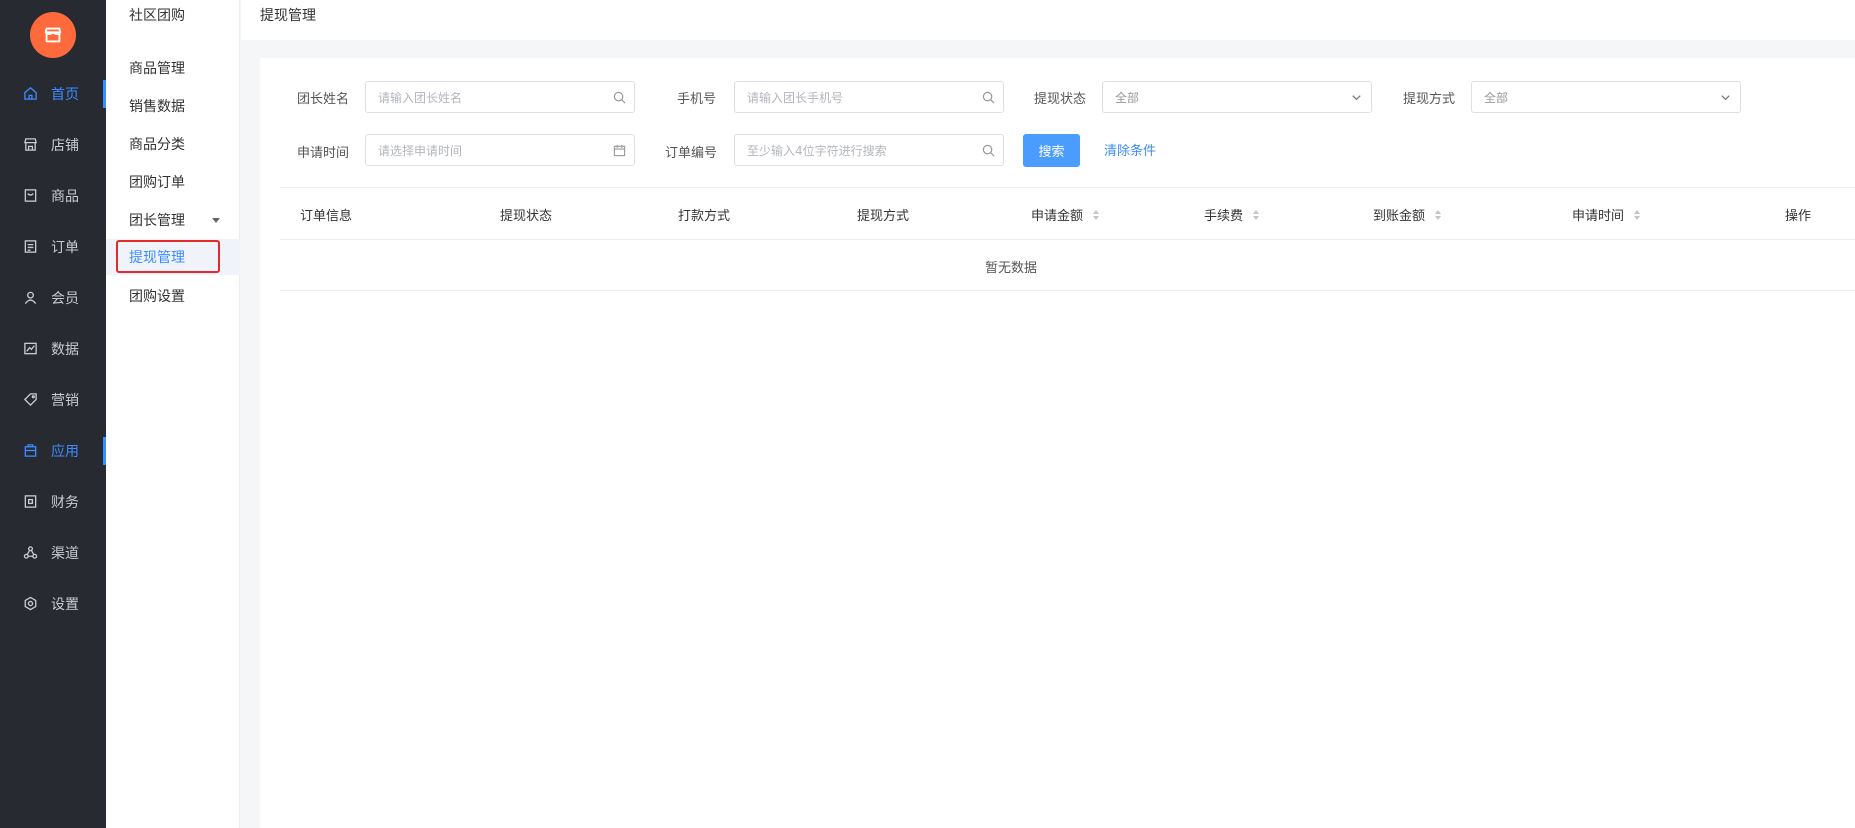  Describe the element at coordinates (500, 97) in the screenshot. I see `leader-name-input: 请输入团长姓名` at that location.